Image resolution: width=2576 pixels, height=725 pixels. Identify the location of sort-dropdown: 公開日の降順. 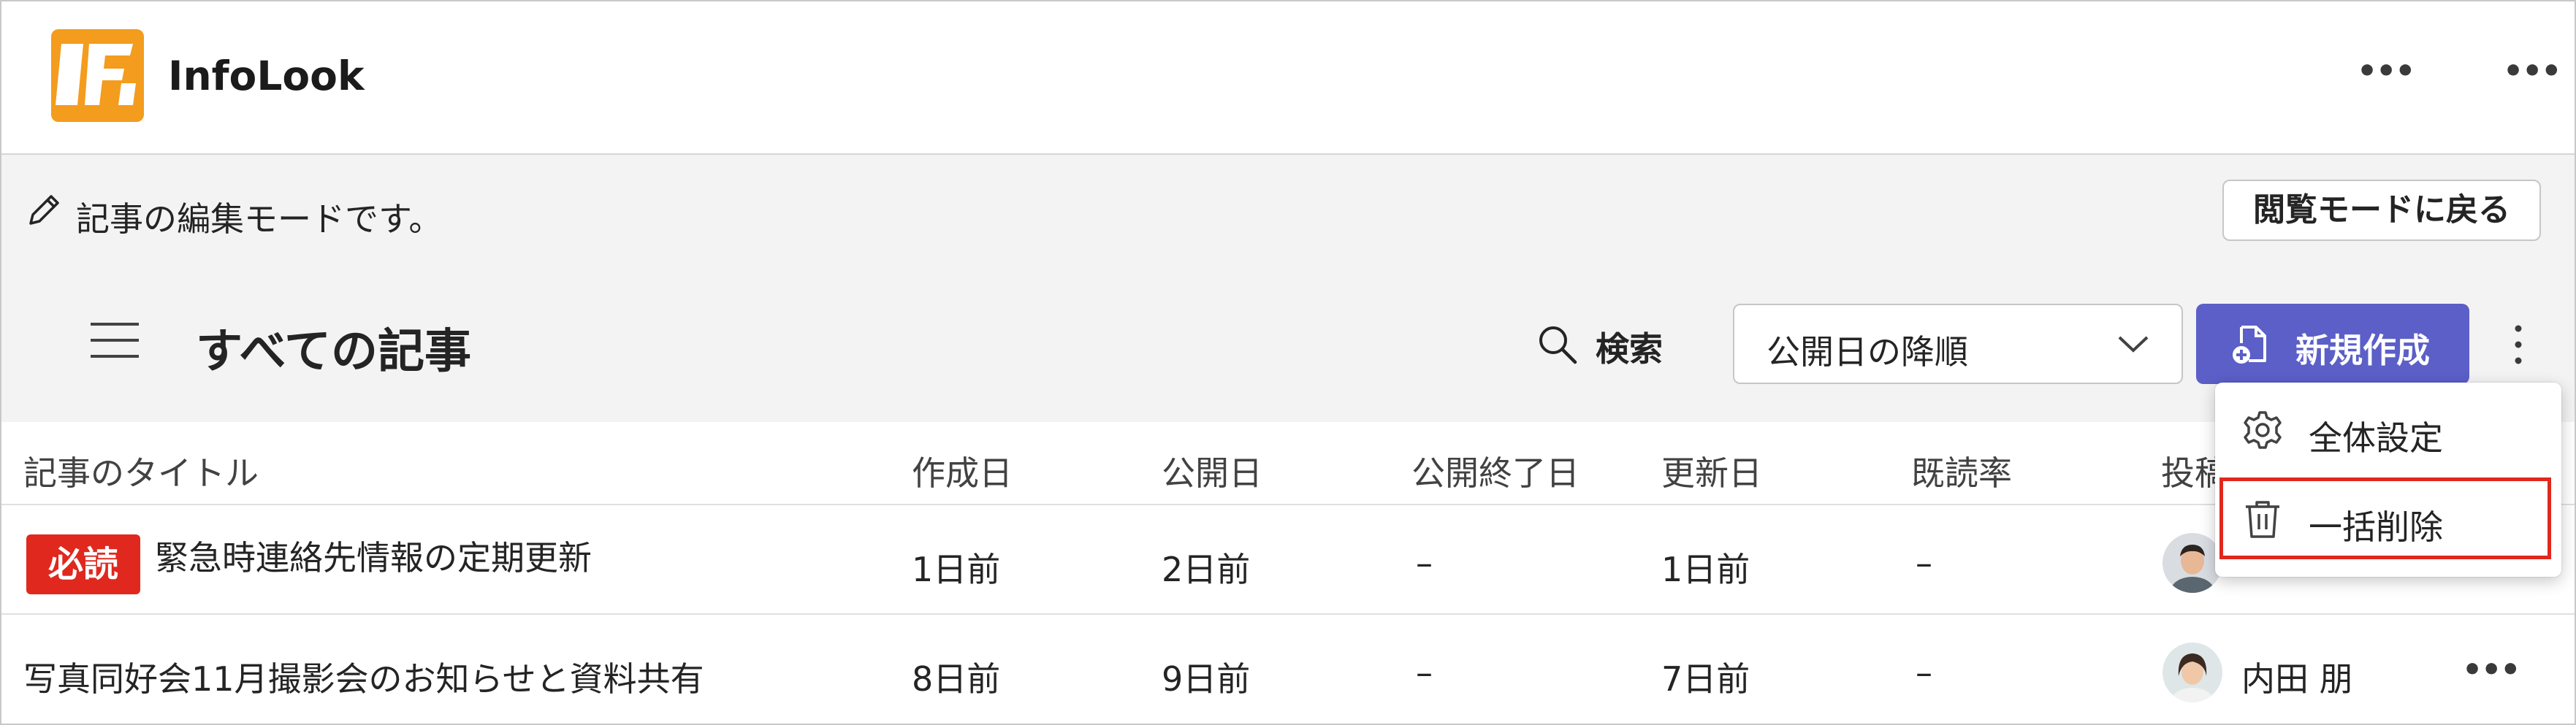
(1958, 344).